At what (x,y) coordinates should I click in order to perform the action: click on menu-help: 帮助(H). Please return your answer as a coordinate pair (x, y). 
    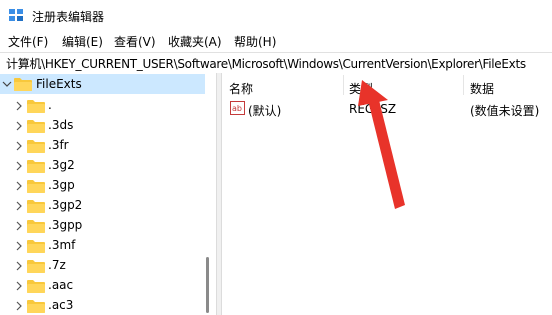
    Looking at the image, I should click on (255, 41).